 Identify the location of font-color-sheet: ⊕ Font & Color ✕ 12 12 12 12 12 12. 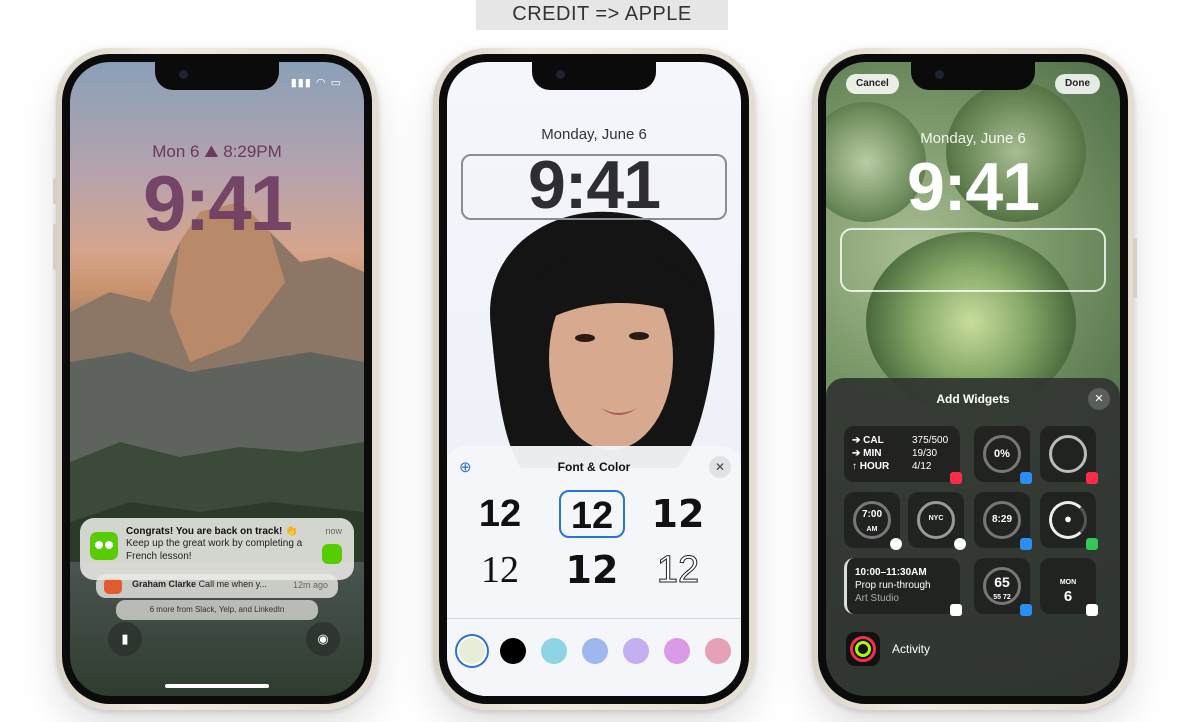
(594, 571).